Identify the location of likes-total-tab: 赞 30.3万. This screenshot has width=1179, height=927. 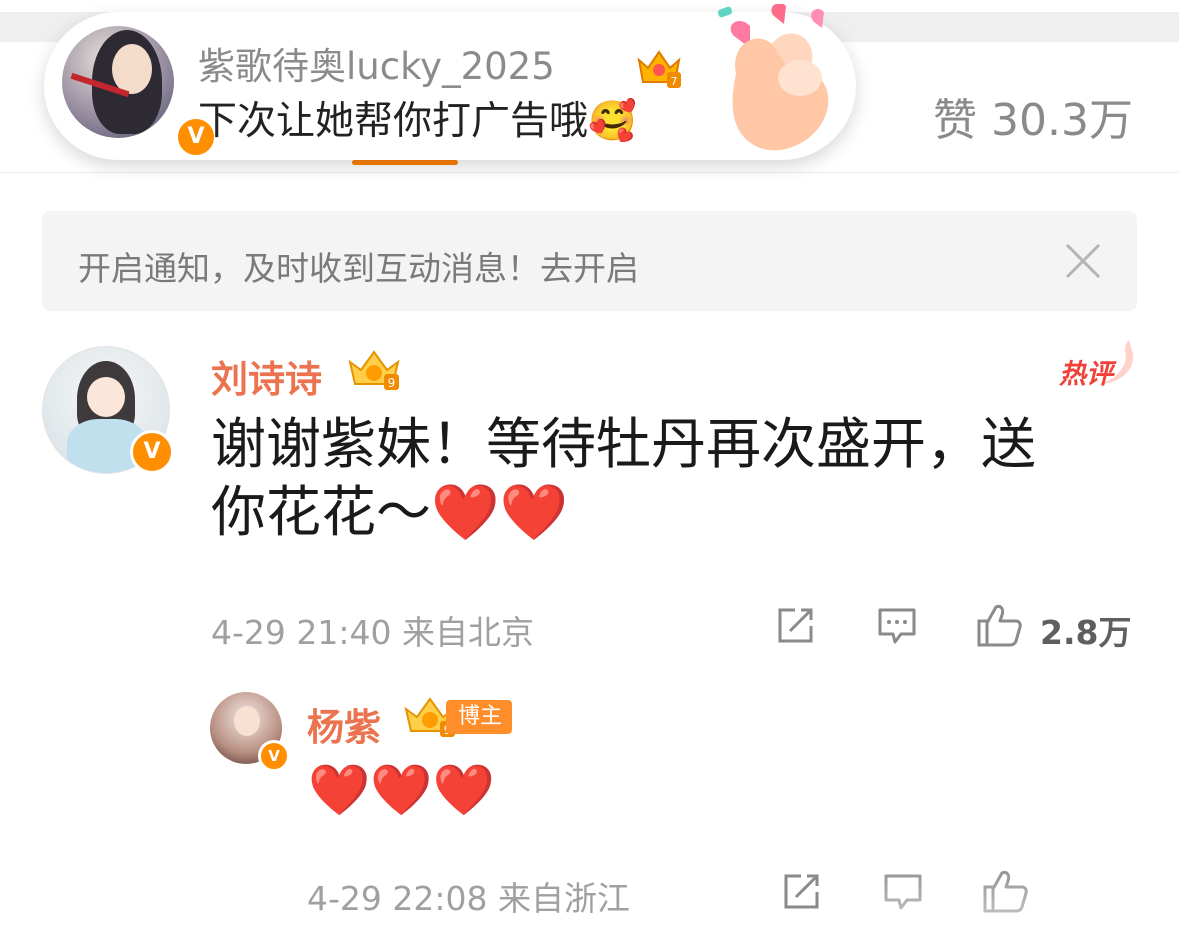
(1033, 116).